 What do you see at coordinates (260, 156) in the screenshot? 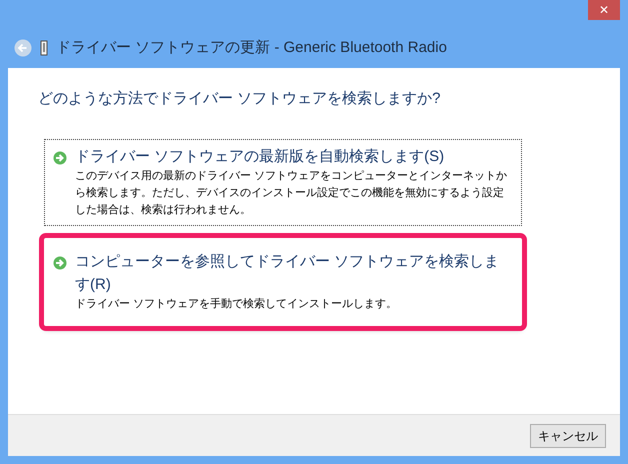
I see `option-title: ドライバー ソフトウェアの最新版を自動検索します(S)` at bounding box center [260, 156].